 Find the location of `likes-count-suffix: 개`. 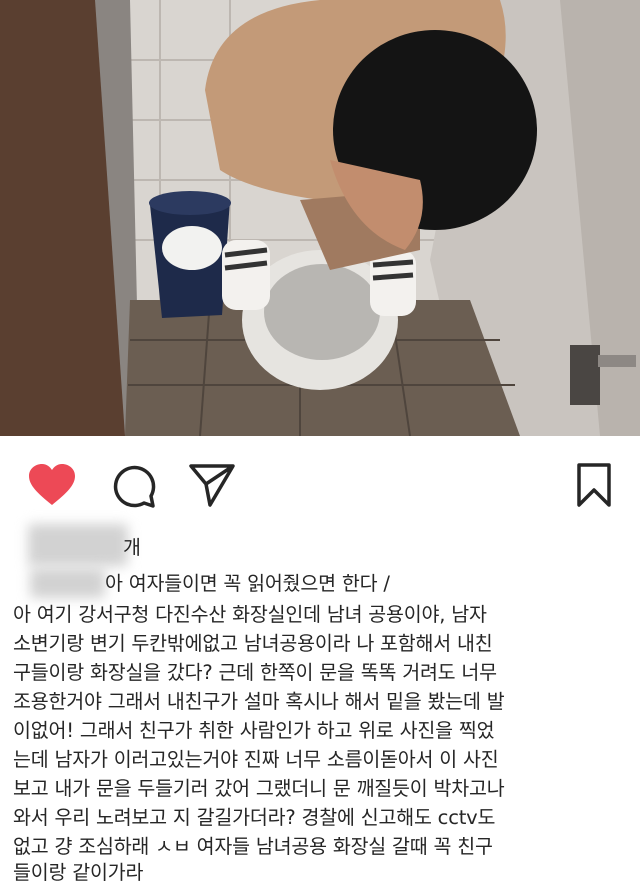

likes-count-suffix: 개 is located at coordinates (132, 547).